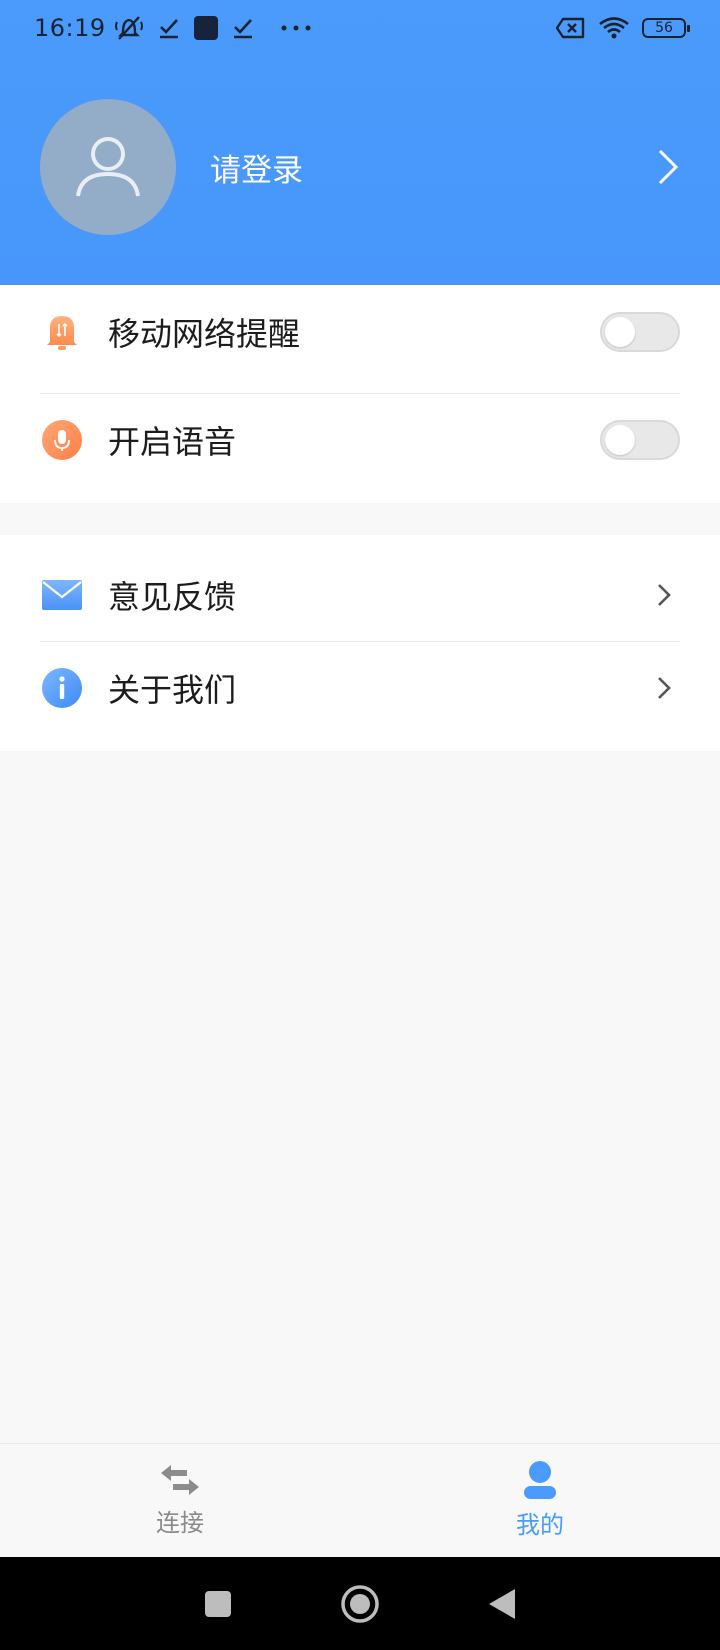  I want to click on avatar, so click(108, 167).